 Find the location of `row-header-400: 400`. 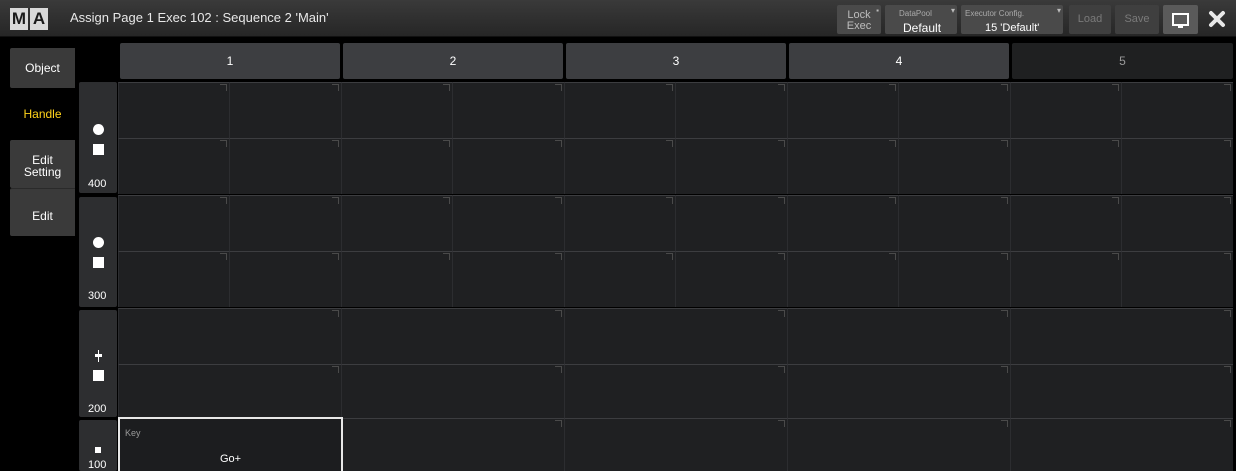

row-header-400: 400 is located at coordinates (98, 137).